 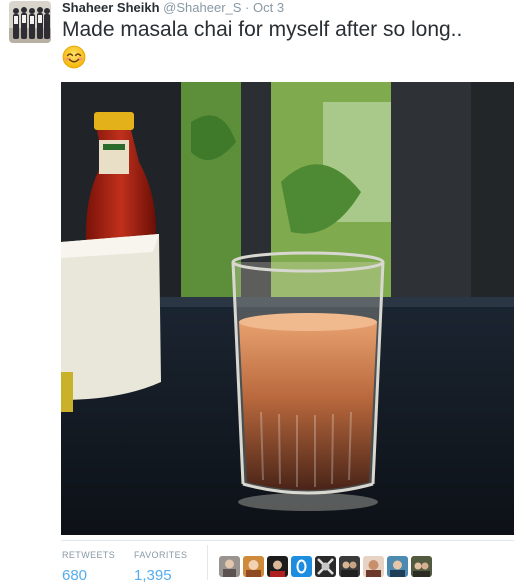 I want to click on author-handle: @Shaheer_S, so click(x=202, y=7).